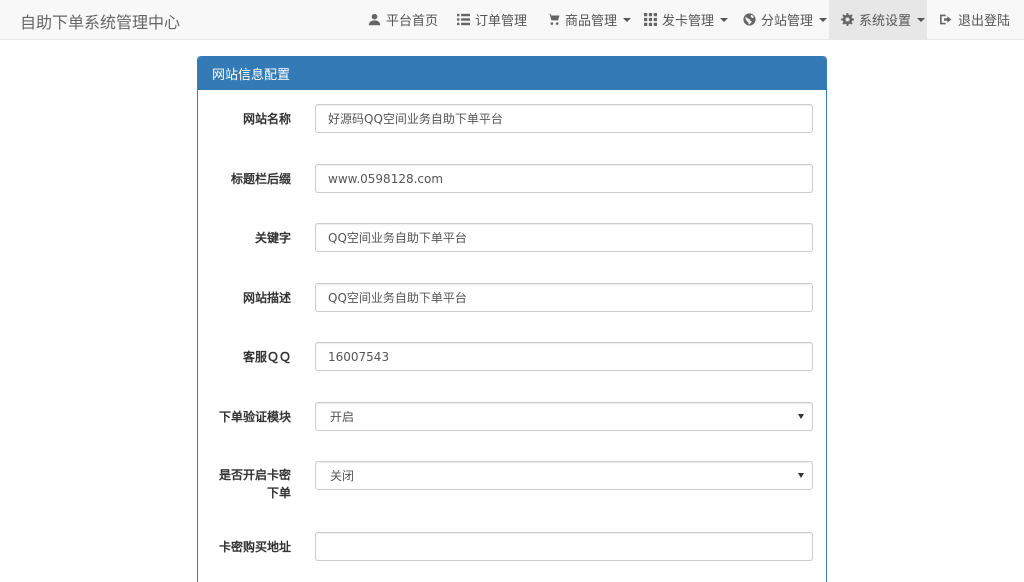  What do you see at coordinates (266, 298) in the screenshot?
I see `description-label: 网站描述` at bounding box center [266, 298].